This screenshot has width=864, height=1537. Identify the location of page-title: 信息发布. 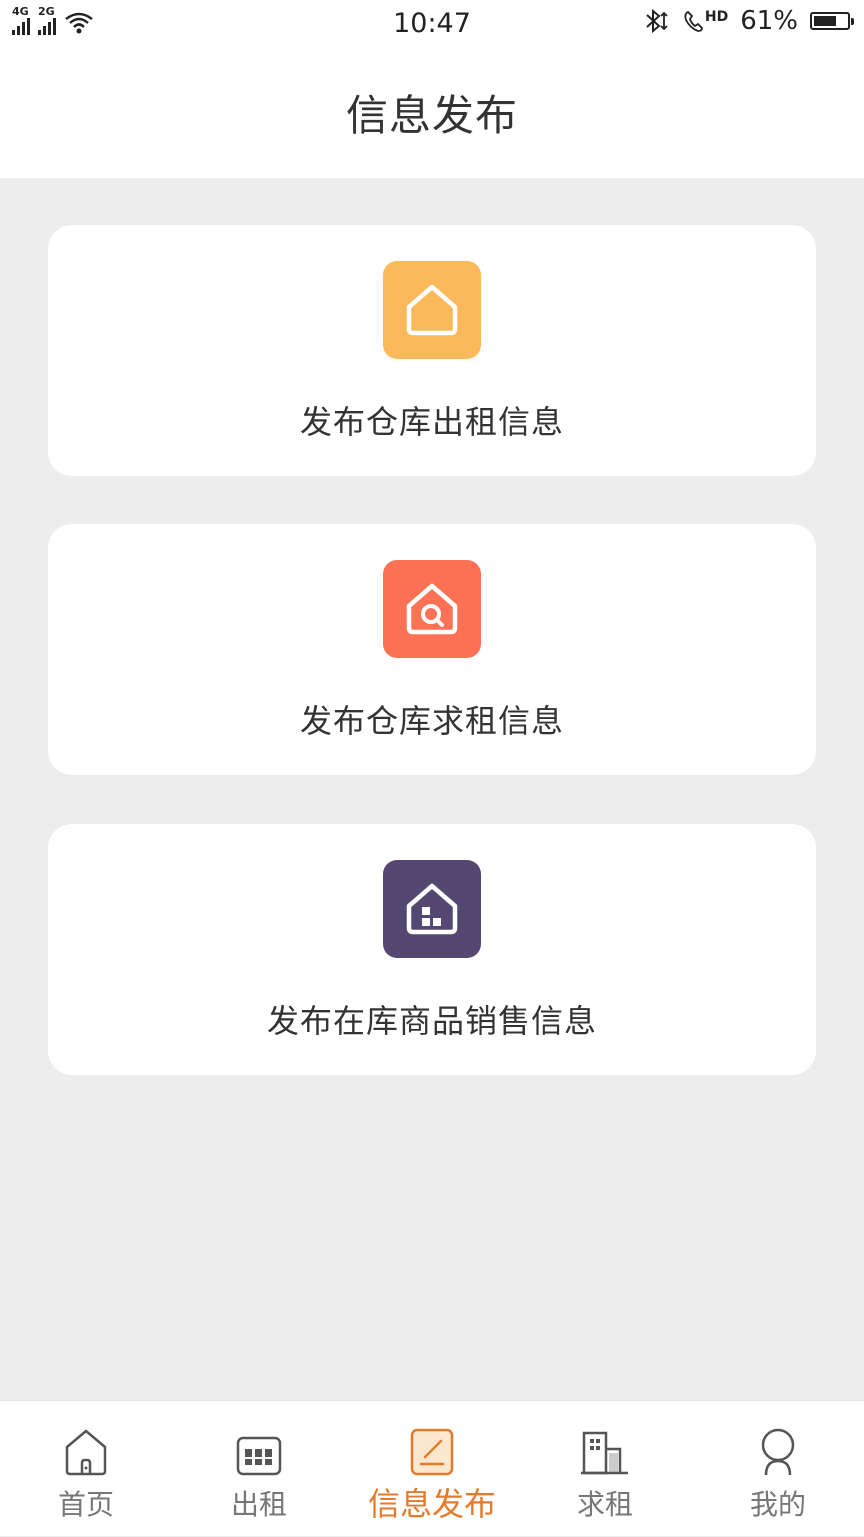
(431, 115).